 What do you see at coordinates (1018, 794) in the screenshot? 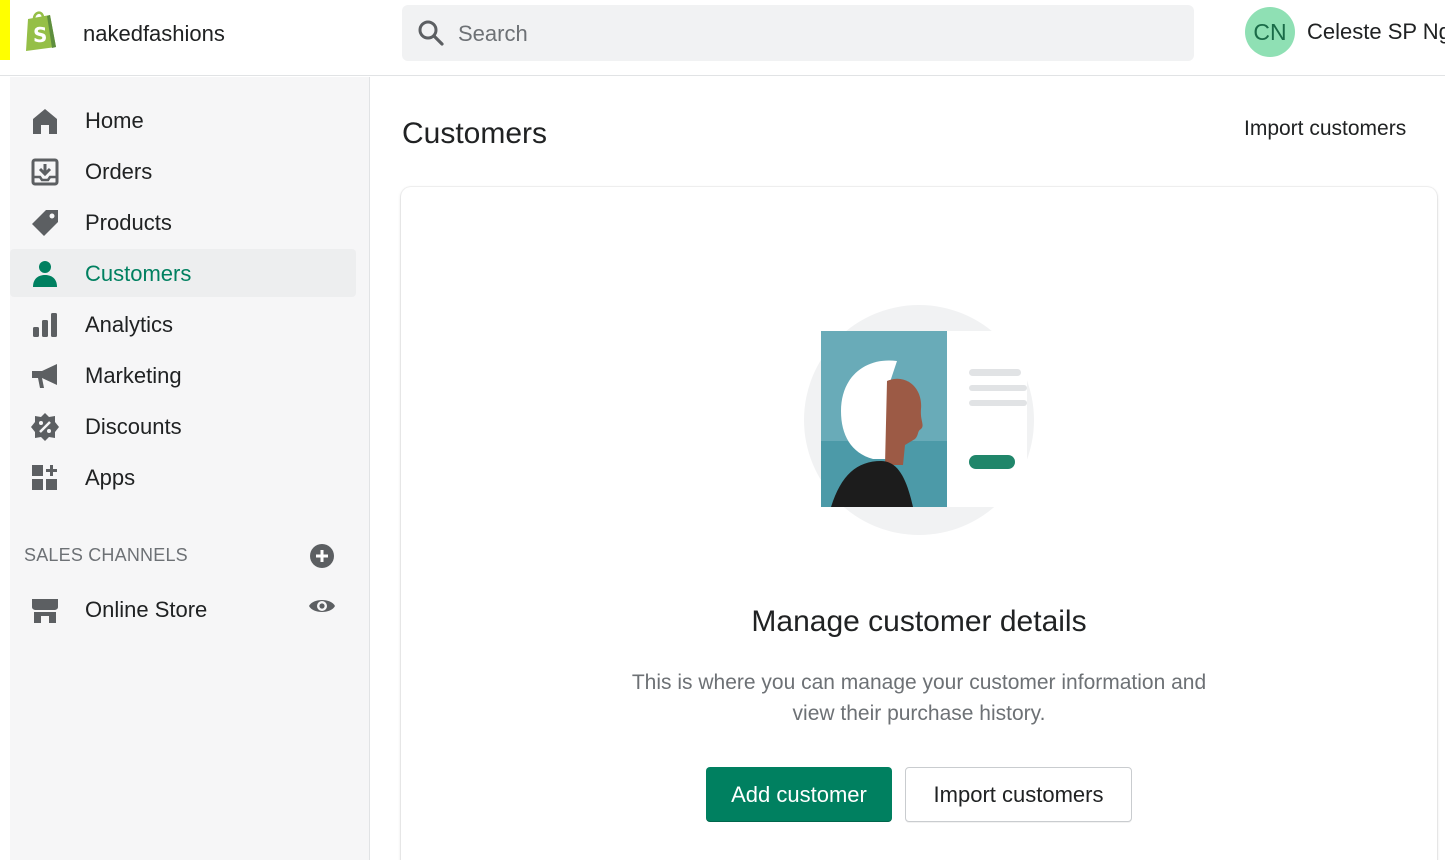
I see `import-customers-button: Import customers` at bounding box center [1018, 794].